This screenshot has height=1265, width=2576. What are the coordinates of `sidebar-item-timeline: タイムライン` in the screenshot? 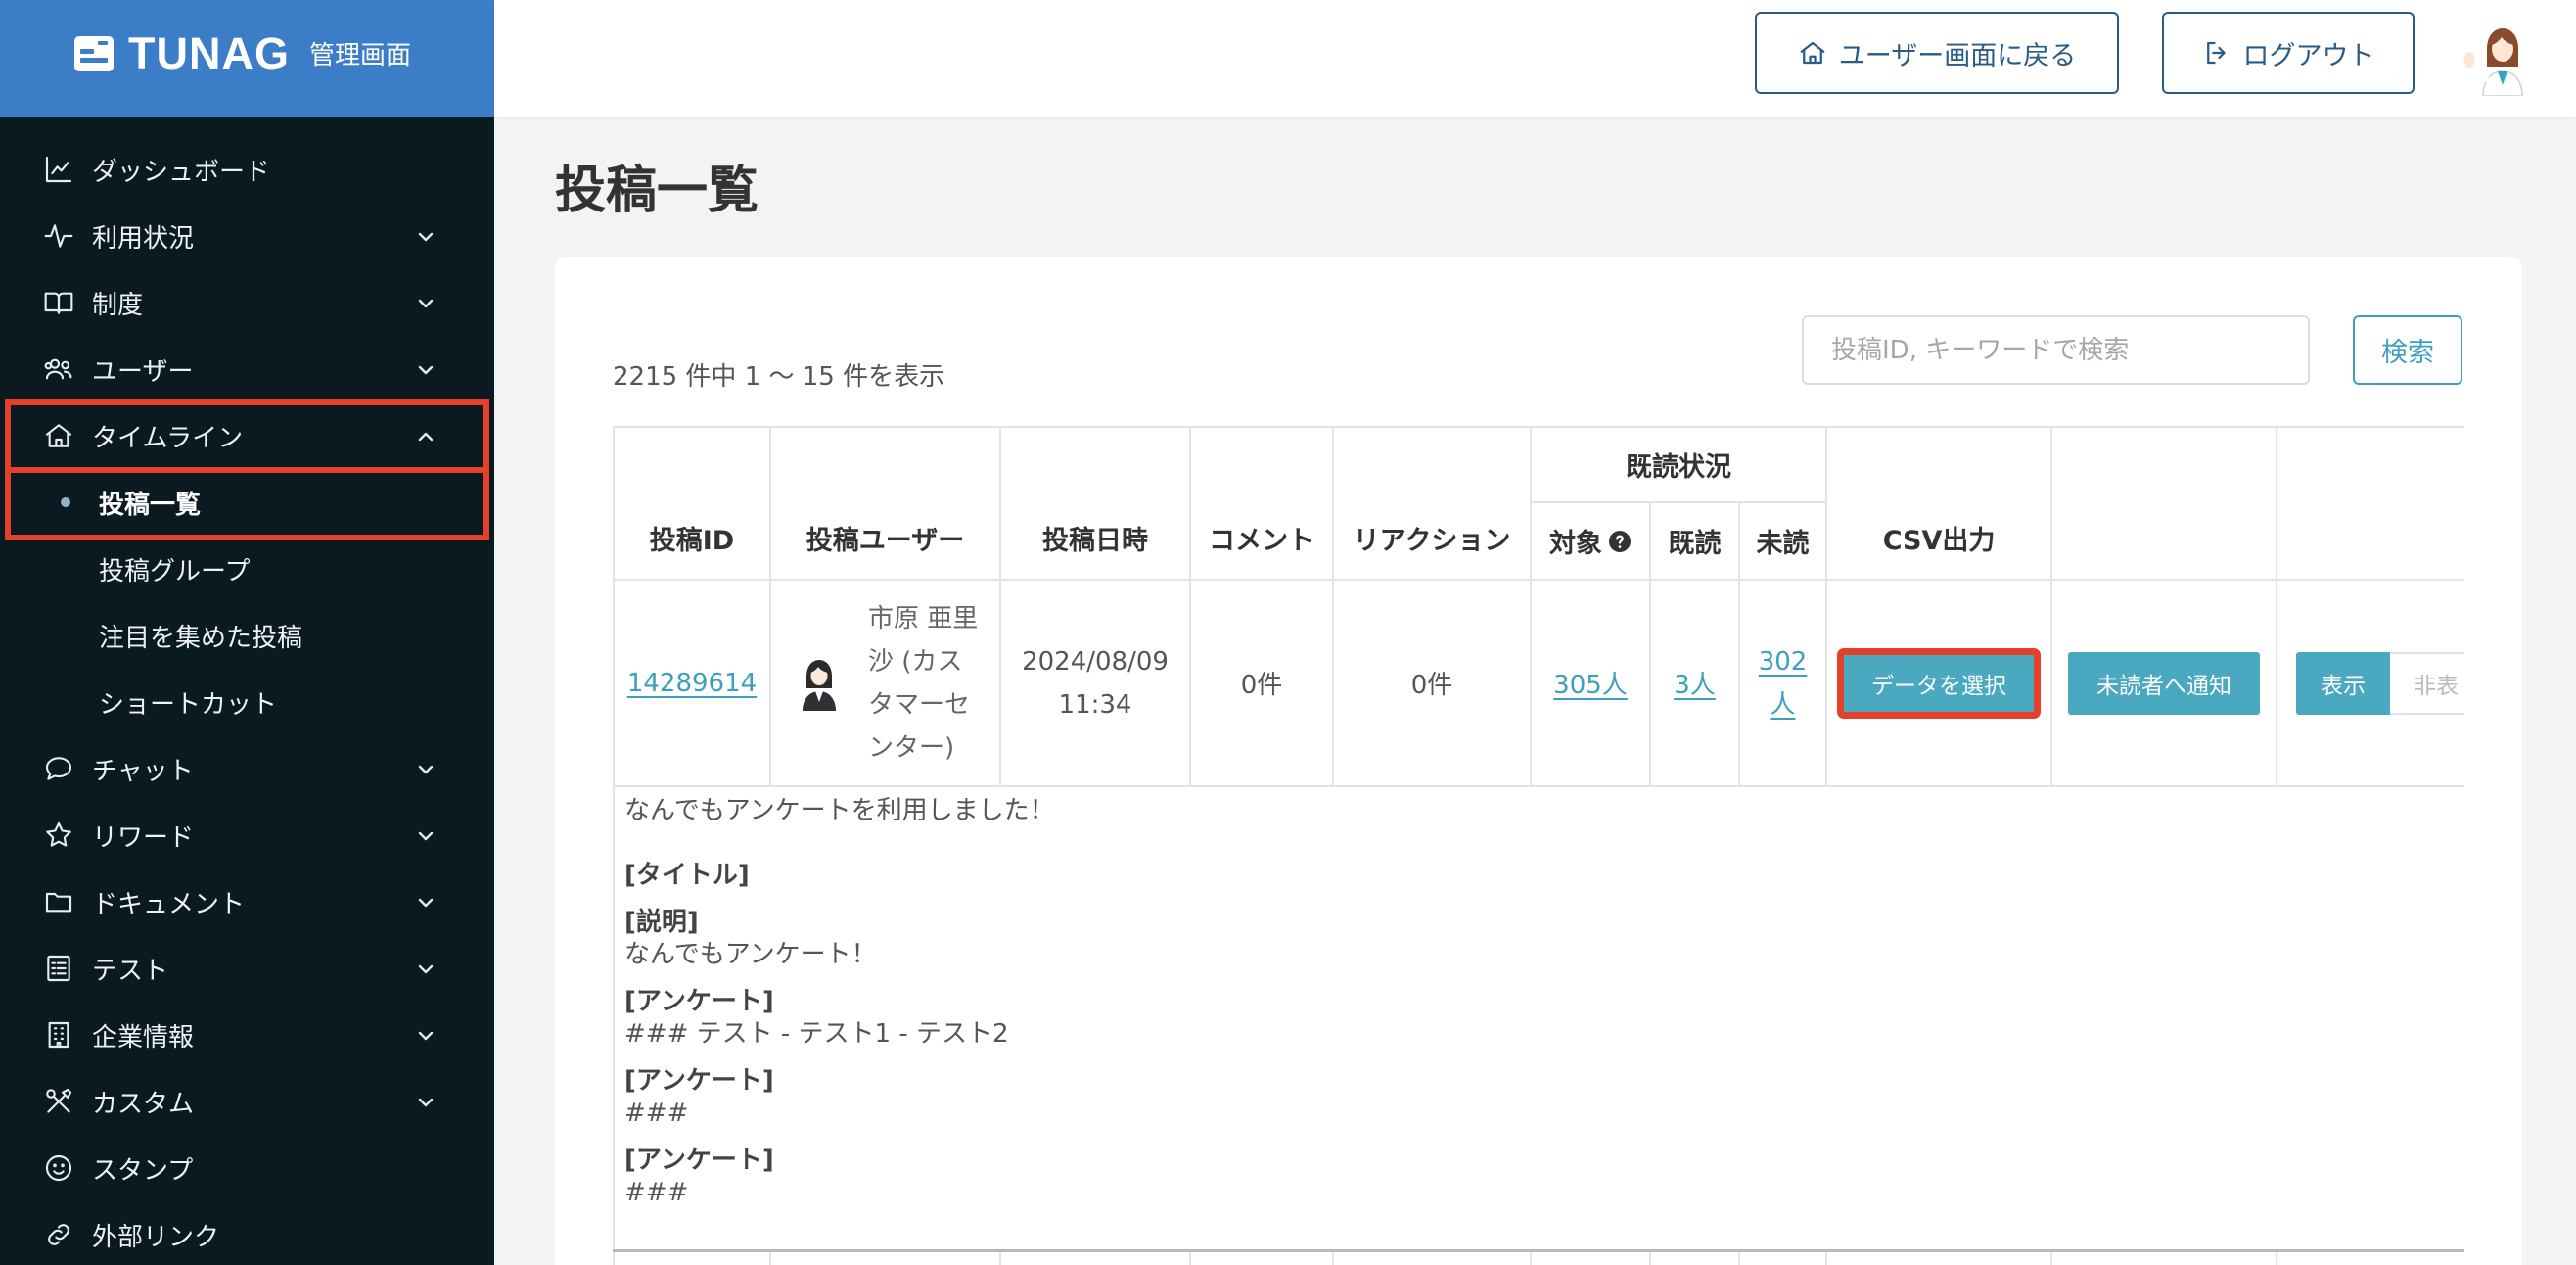 It's located at (247, 436).